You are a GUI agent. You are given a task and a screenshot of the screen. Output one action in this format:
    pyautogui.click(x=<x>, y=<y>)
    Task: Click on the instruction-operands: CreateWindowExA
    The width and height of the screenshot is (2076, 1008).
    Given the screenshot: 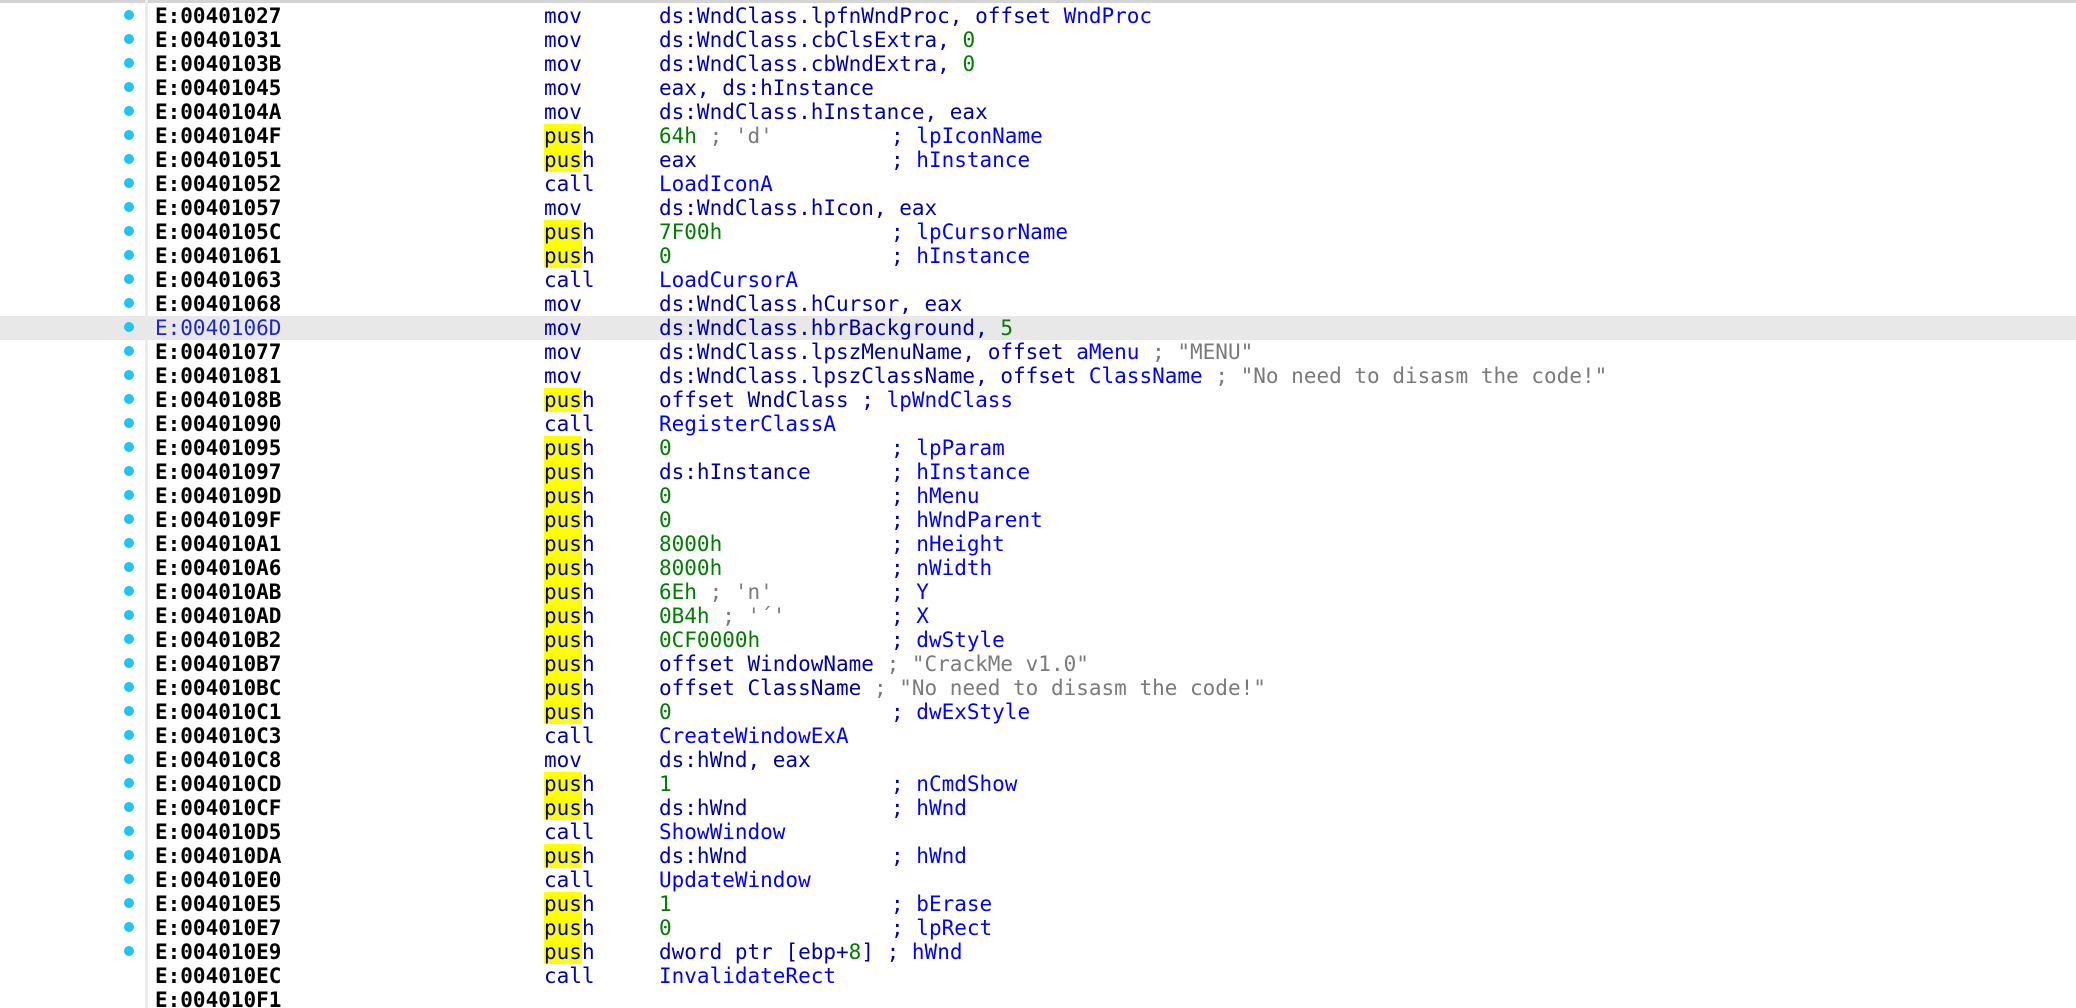 What is the action you would take?
    pyautogui.click(x=754, y=736)
    